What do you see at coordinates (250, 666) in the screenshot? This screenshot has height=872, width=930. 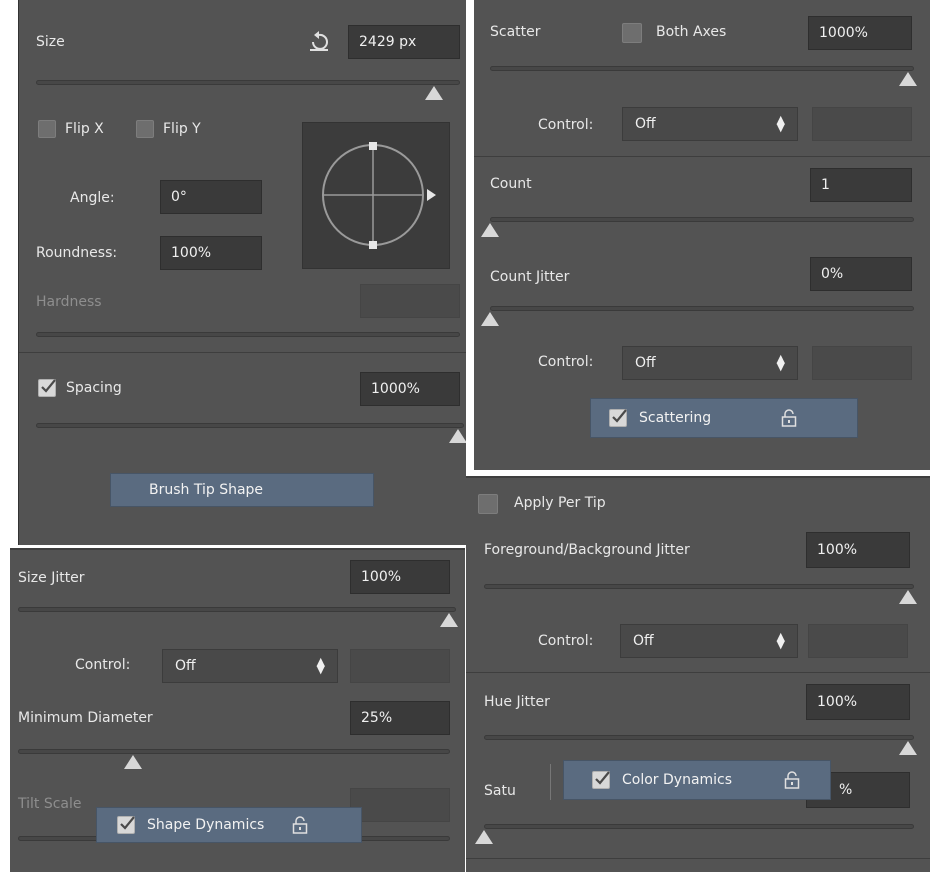 I see `control-select: Off ▲ ▼` at bounding box center [250, 666].